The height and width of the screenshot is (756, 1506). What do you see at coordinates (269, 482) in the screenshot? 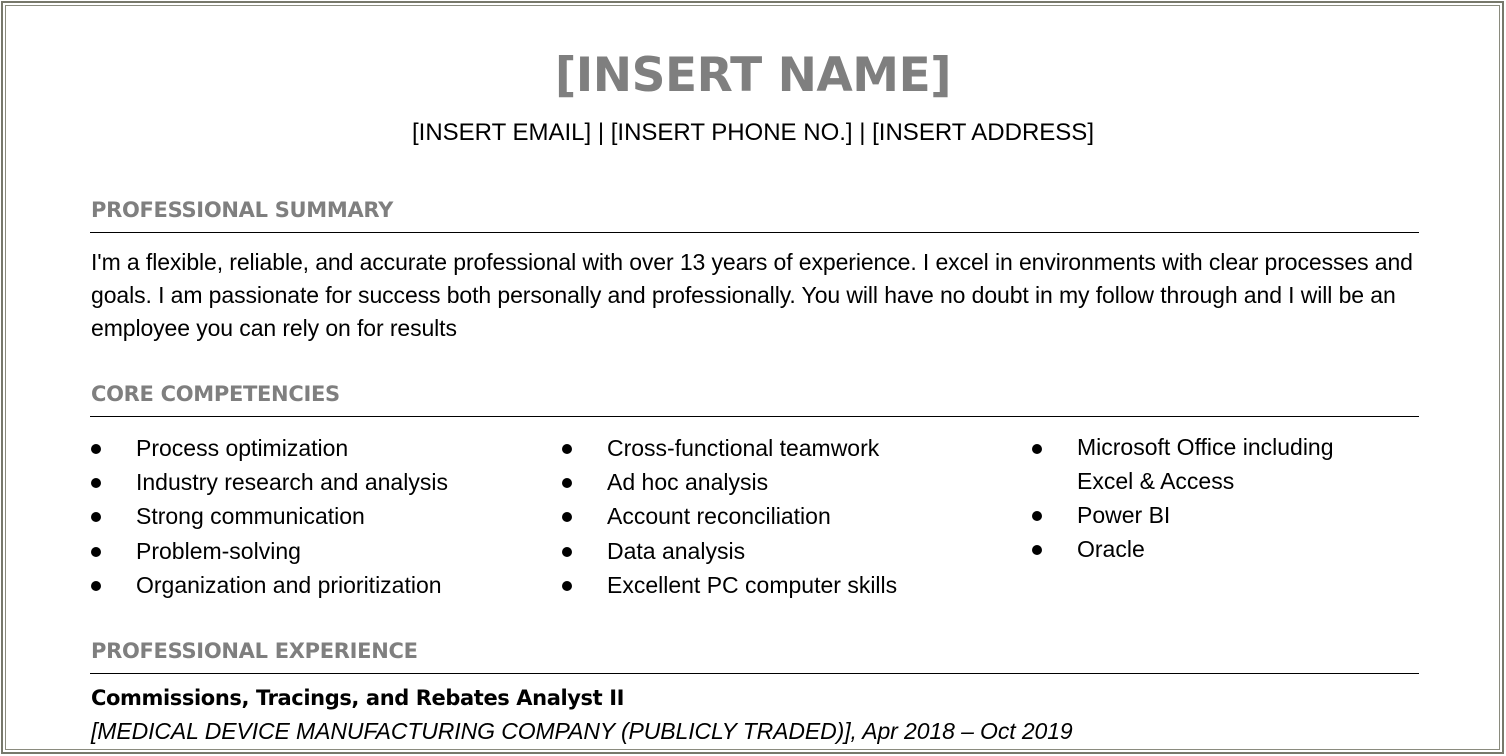
I see `competency-item: Industry research and analysis` at bounding box center [269, 482].